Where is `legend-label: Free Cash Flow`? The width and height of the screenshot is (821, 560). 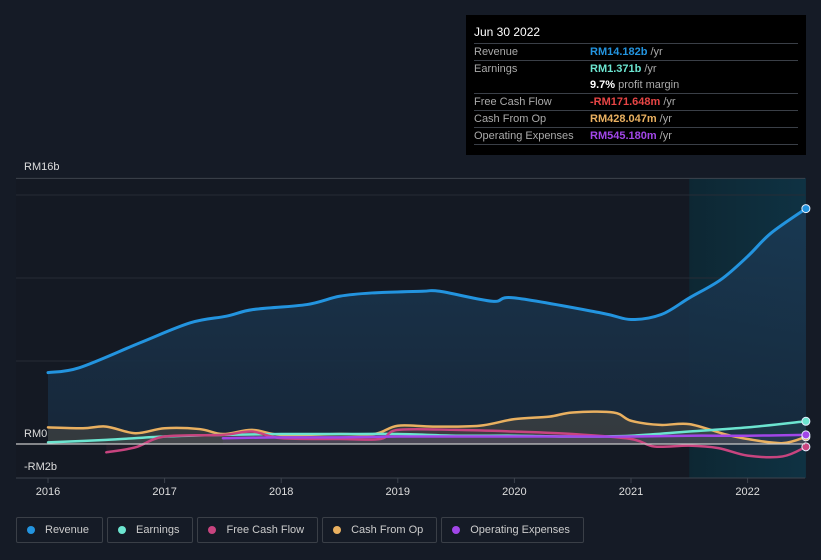 legend-label: Free Cash Flow is located at coordinates (265, 530).